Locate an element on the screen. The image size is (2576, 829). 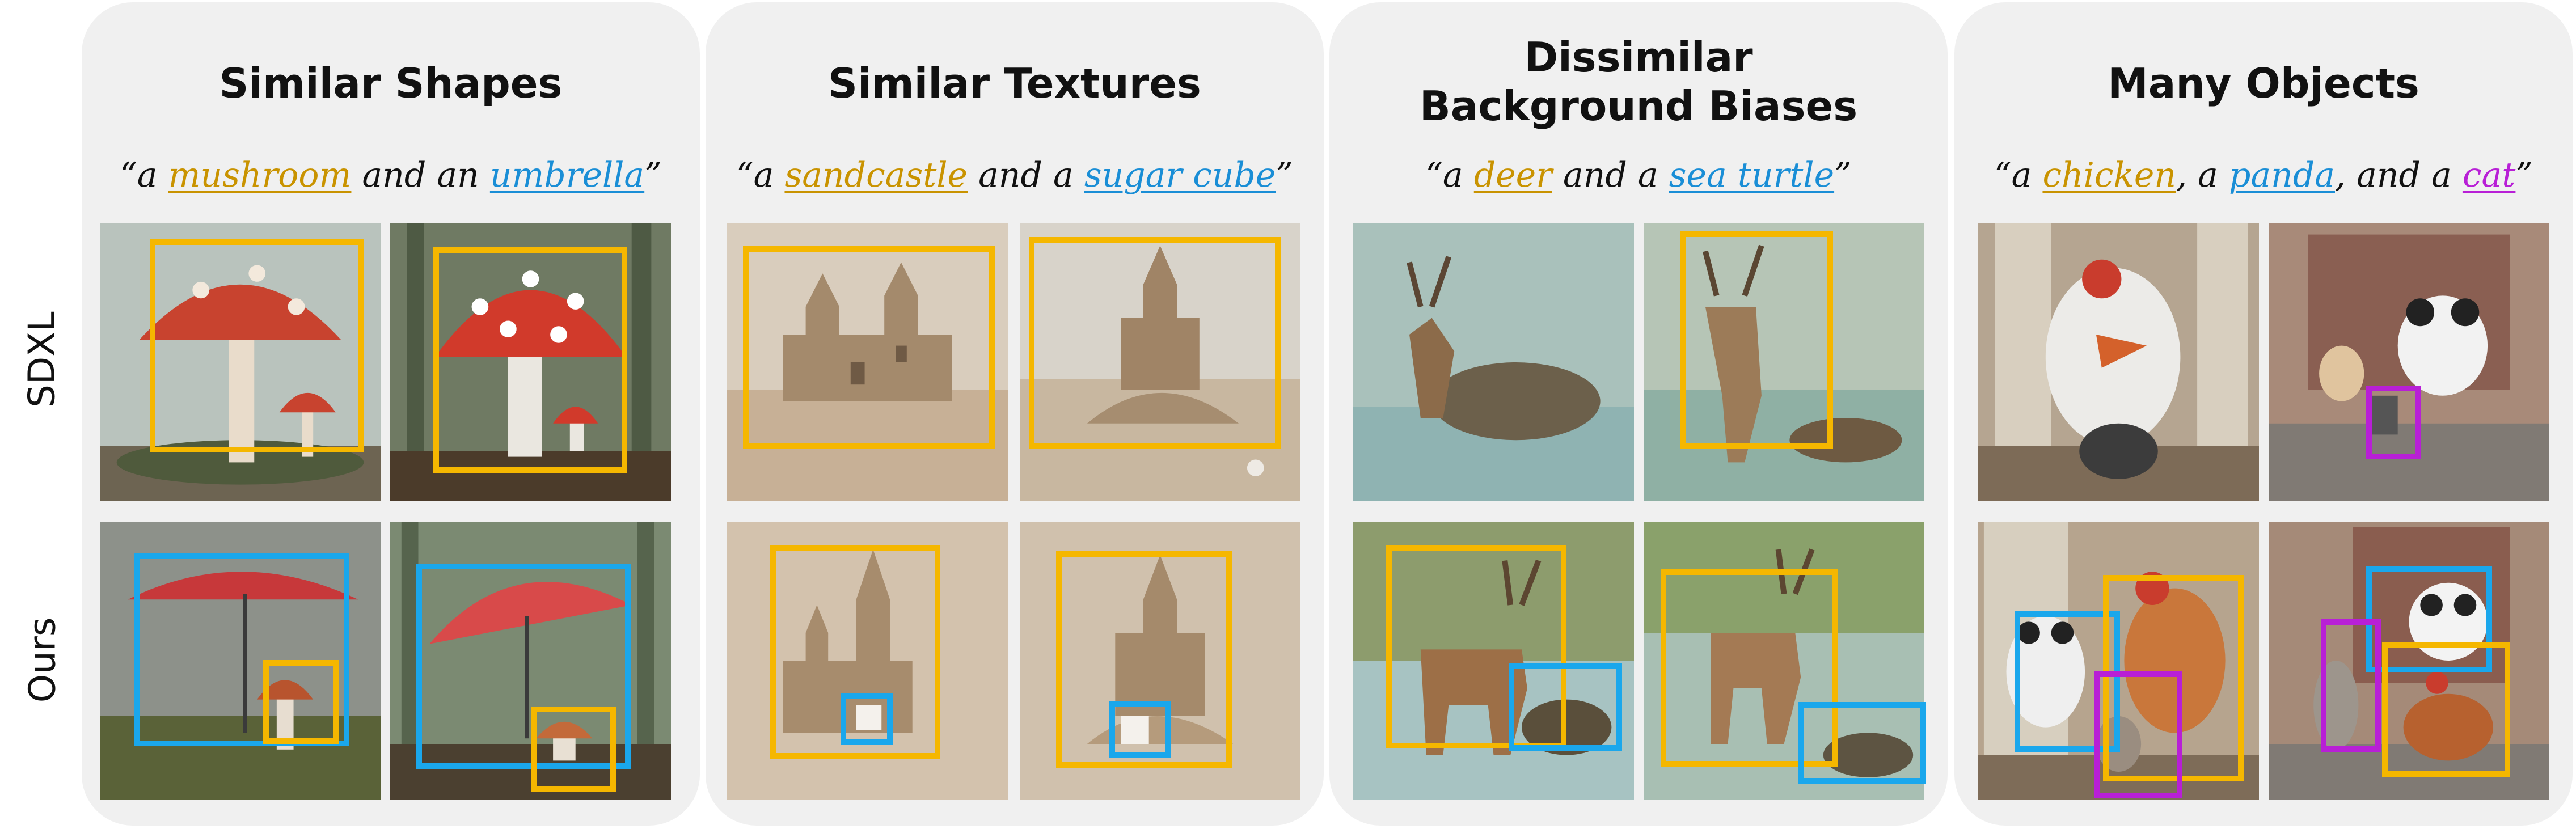
panel-title: Many Objects is located at coordinates (2263, 84).